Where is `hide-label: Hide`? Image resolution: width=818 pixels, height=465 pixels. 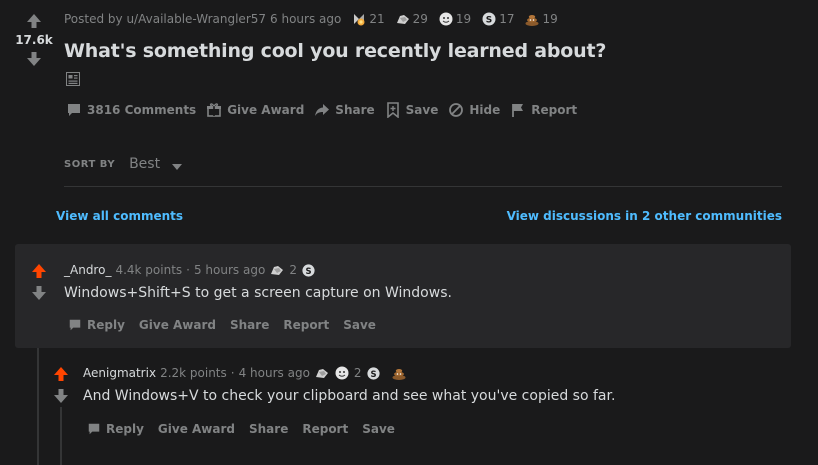 hide-label: Hide is located at coordinates (485, 110).